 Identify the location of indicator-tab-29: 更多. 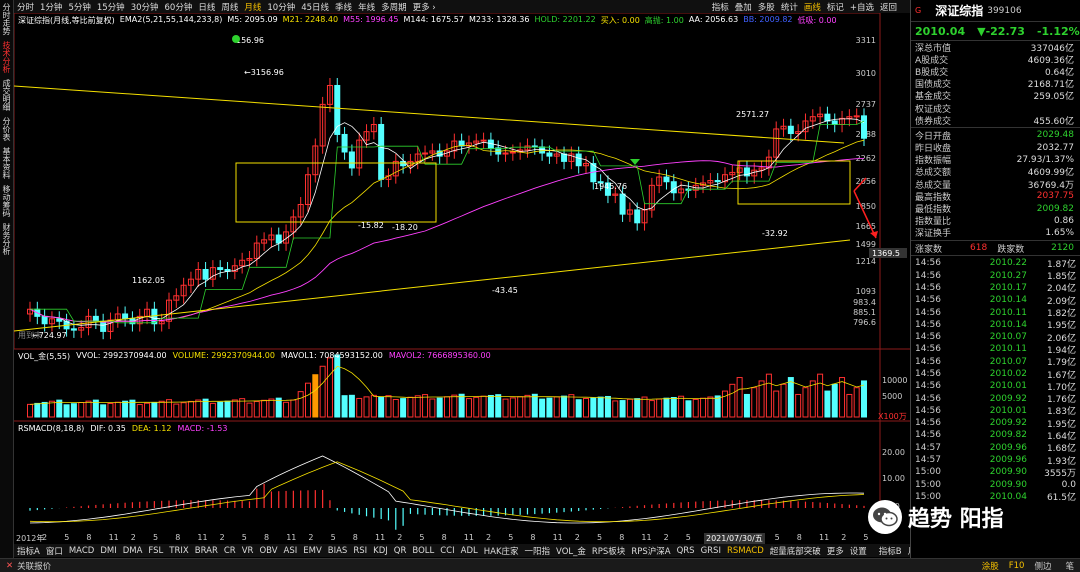
(835, 551).